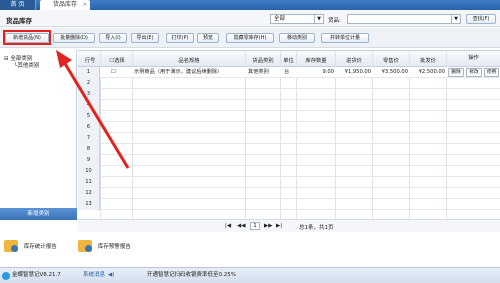  Describe the element at coordinates (334, 21) in the screenshot. I see `goods-label: 货品:` at that location.